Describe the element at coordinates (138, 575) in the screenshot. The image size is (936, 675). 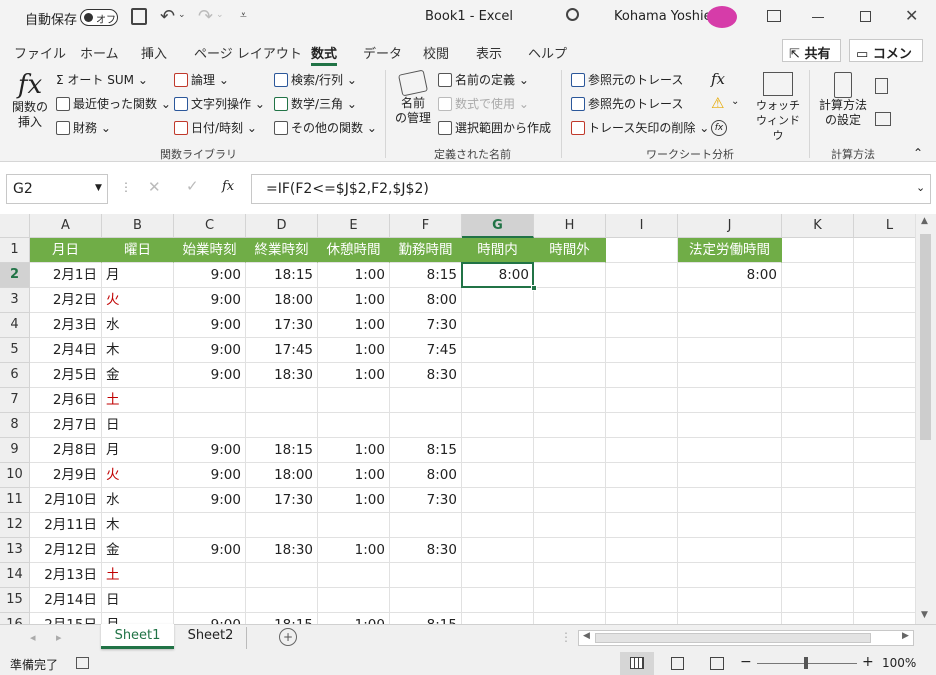
I see `cell-b14: 土` at that location.